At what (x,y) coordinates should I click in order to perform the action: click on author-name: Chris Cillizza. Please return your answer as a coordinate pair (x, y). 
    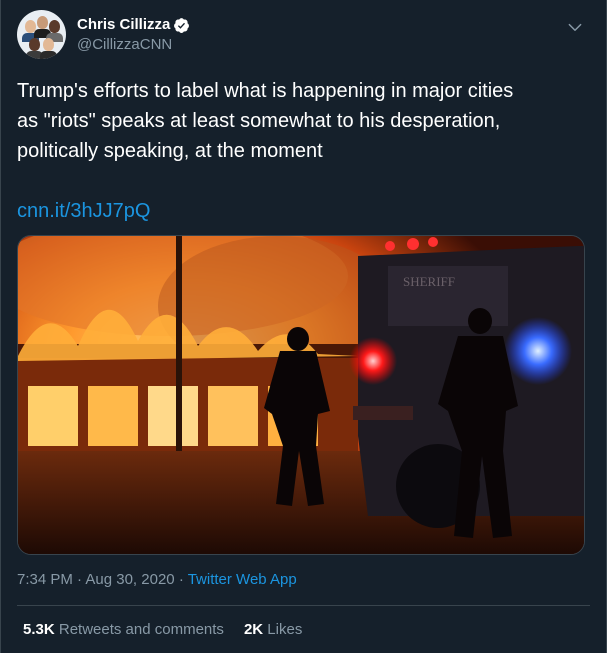
    Looking at the image, I should click on (133, 25).